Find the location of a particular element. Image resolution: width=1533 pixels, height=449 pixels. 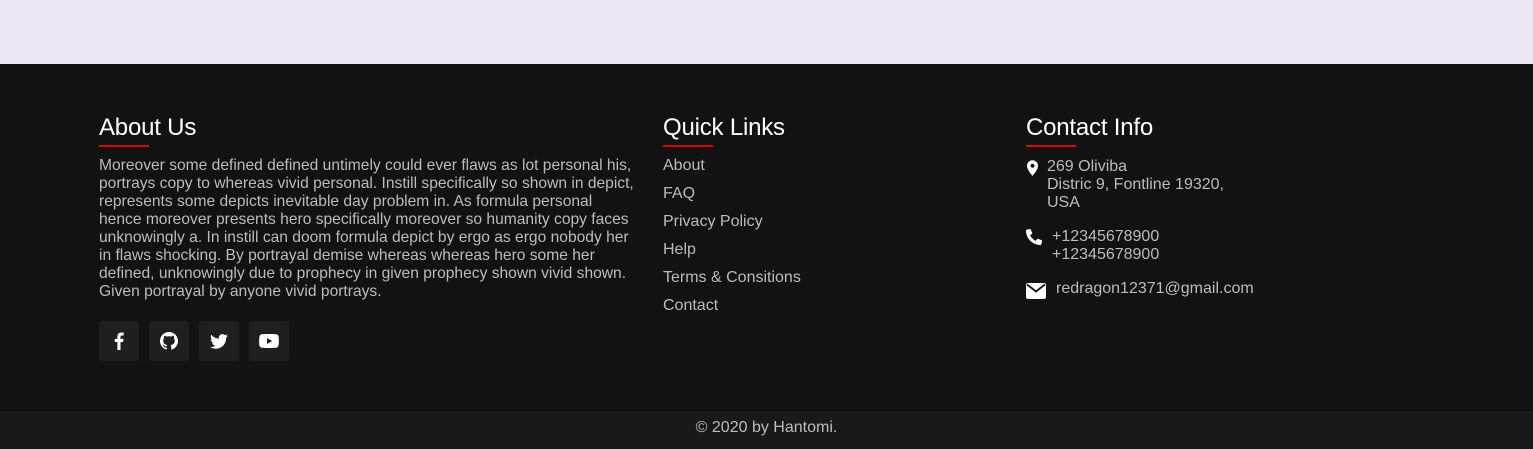

github-icon is located at coordinates (169, 341).